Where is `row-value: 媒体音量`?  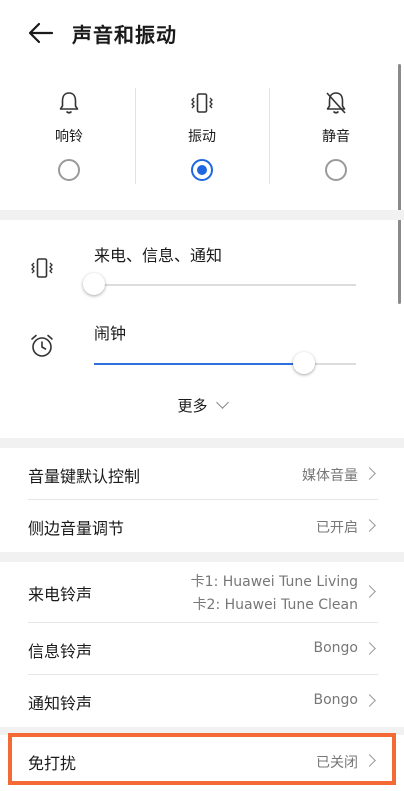 row-value: 媒体音量 is located at coordinates (330, 476).